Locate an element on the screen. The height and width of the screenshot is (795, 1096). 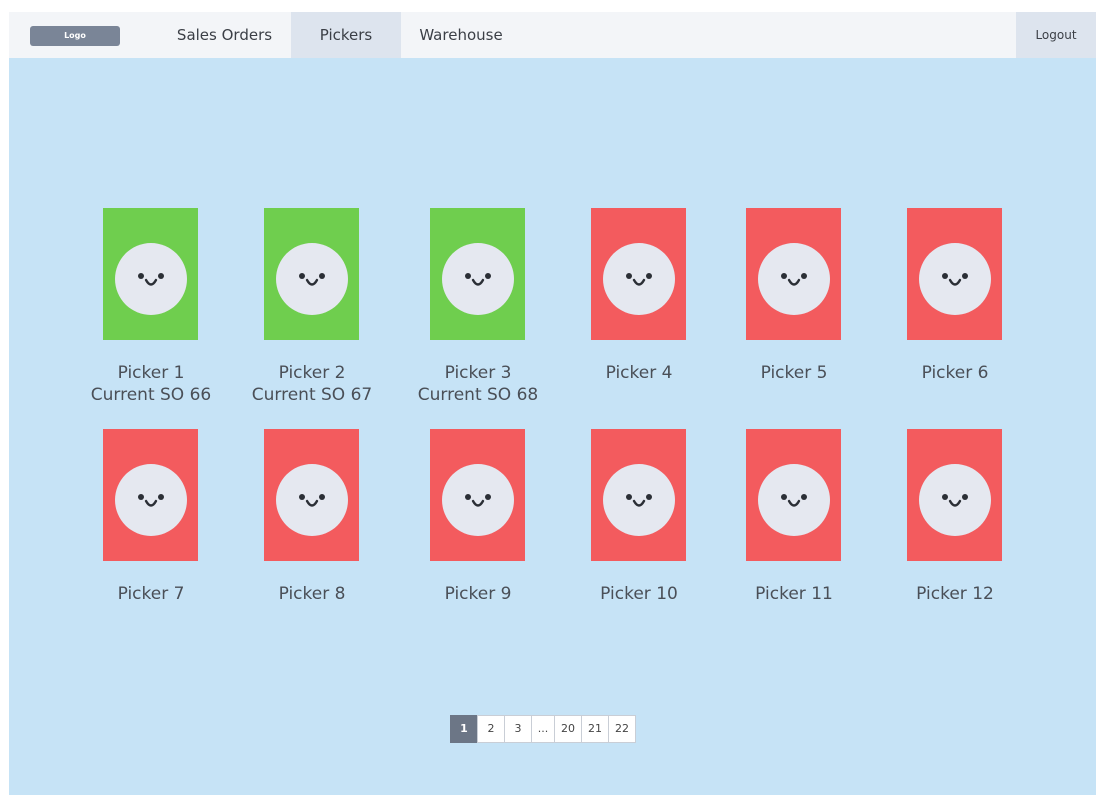
picker-name: Picker 12 is located at coordinates (955, 594).